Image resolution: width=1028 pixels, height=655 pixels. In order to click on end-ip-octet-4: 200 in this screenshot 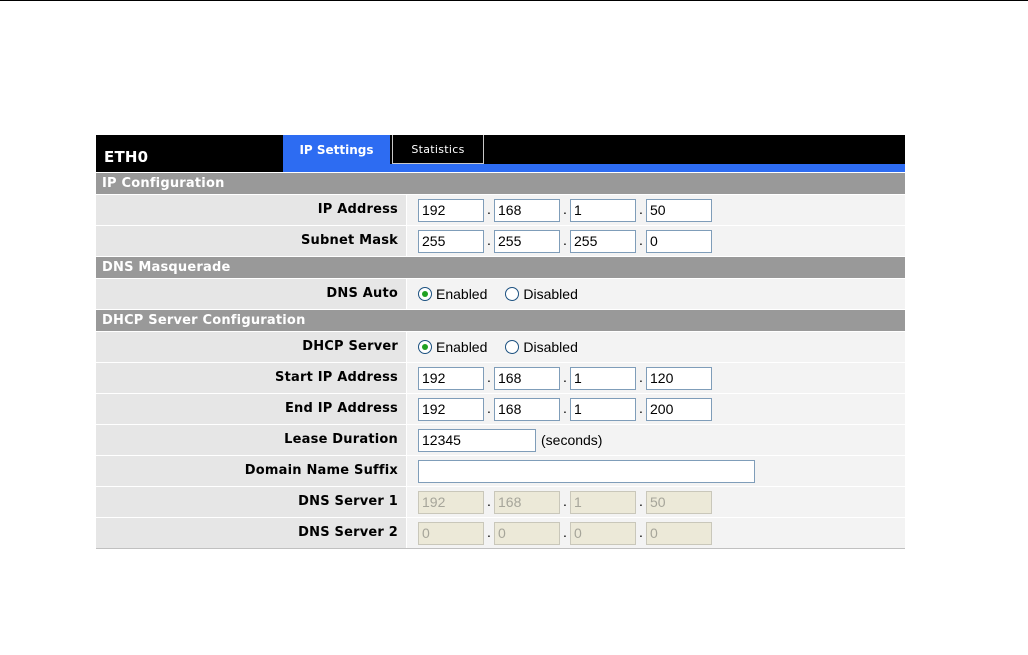, I will do `click(679, 409)`.